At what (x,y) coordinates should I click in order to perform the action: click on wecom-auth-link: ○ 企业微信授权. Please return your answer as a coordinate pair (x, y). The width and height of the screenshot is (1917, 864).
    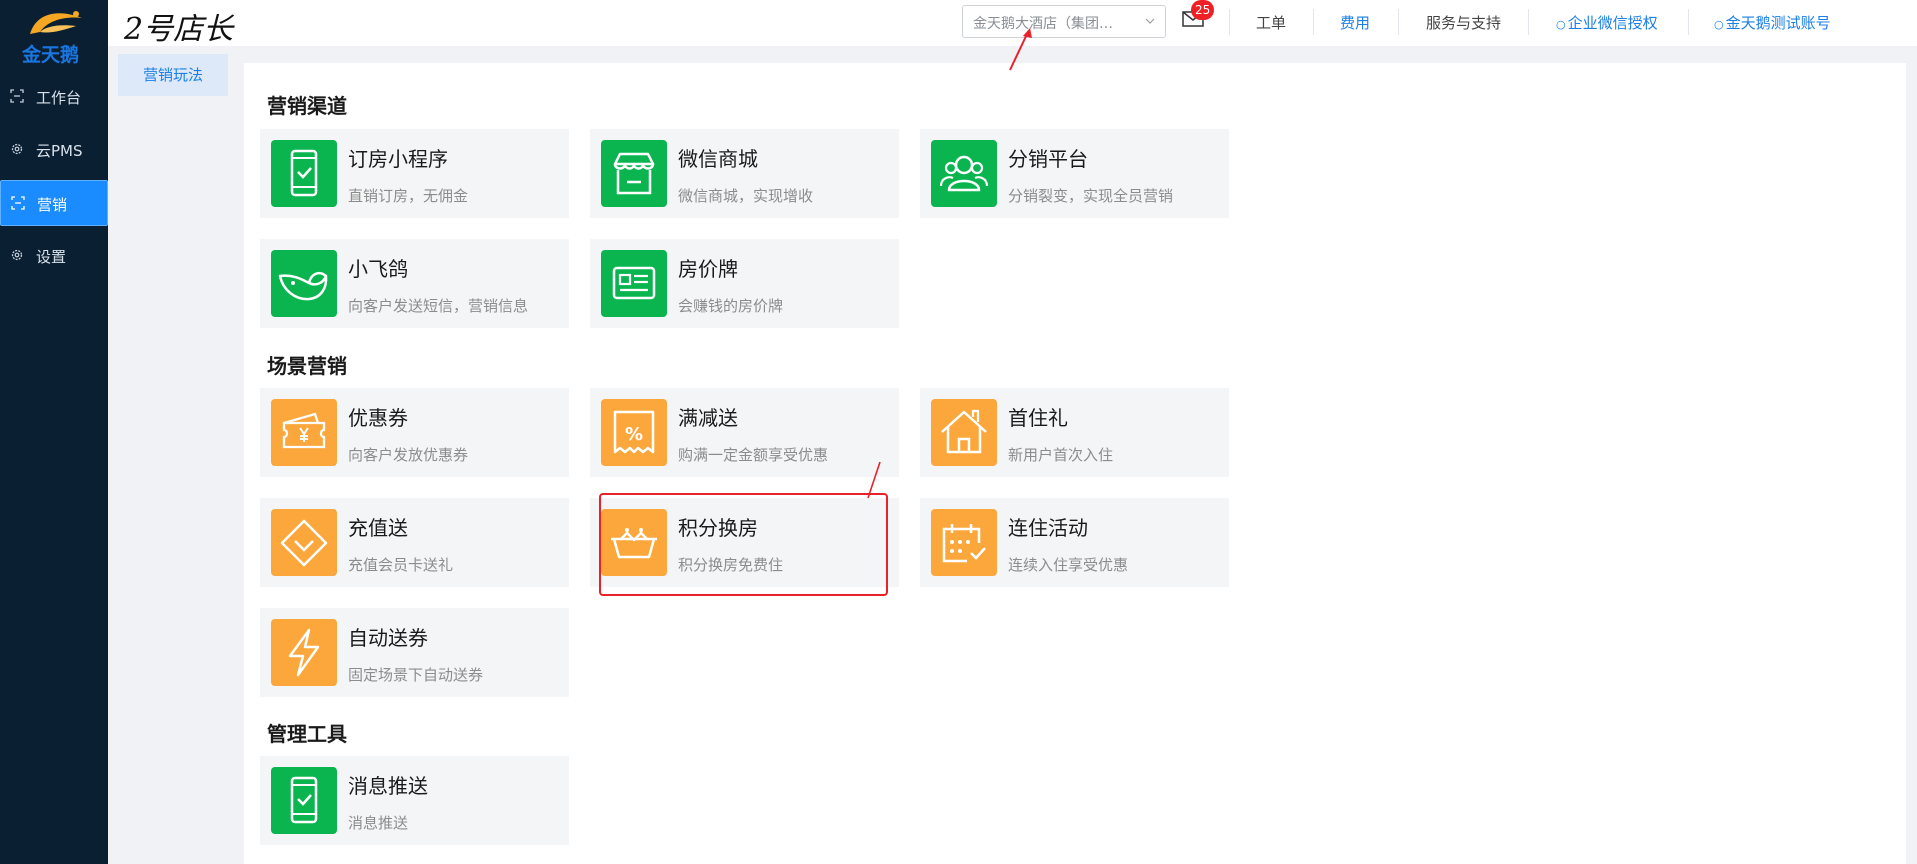
    Looking at the image, I should click on (1607, 22).